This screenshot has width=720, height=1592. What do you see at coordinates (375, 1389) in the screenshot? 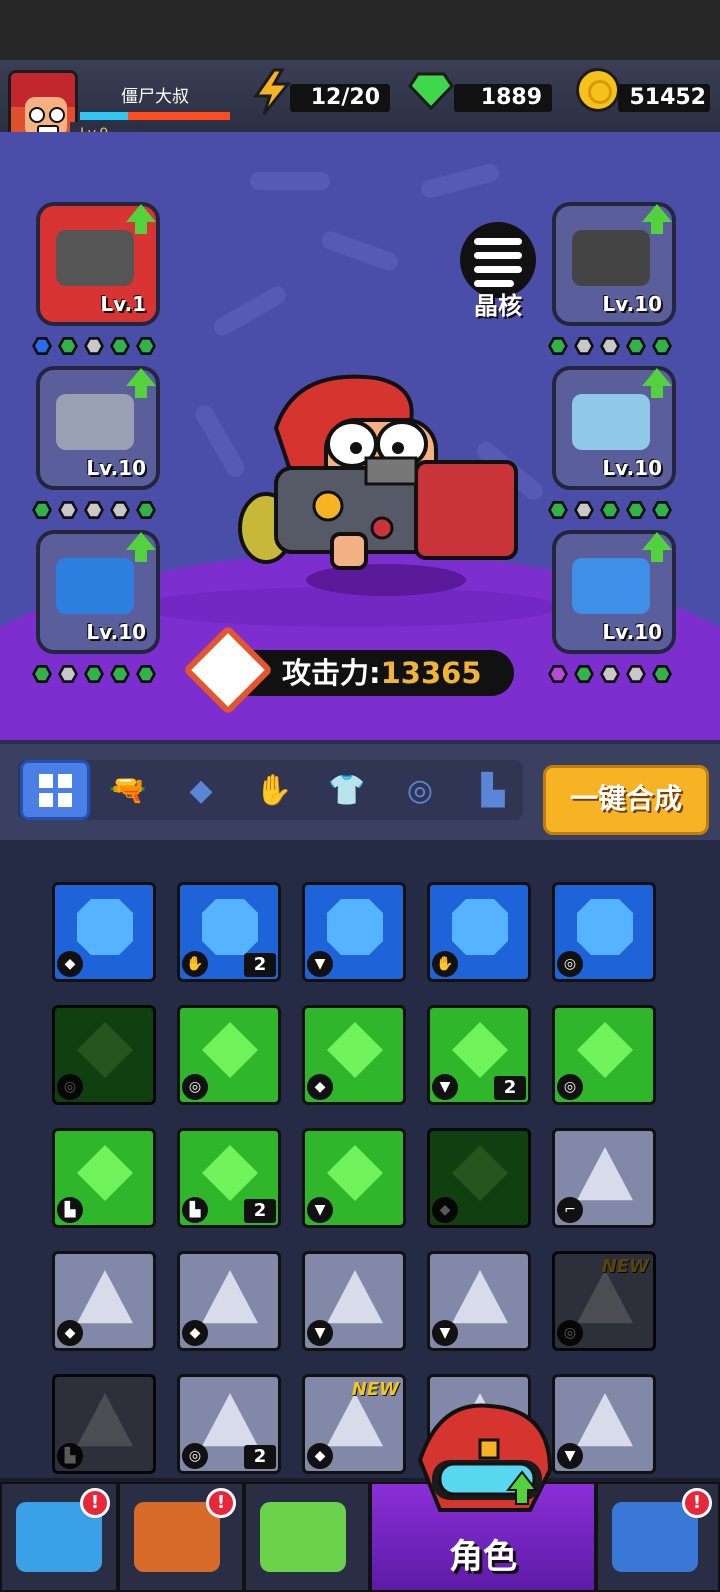
I see `new-tag: NEW` at bounding box center [375, 1389].